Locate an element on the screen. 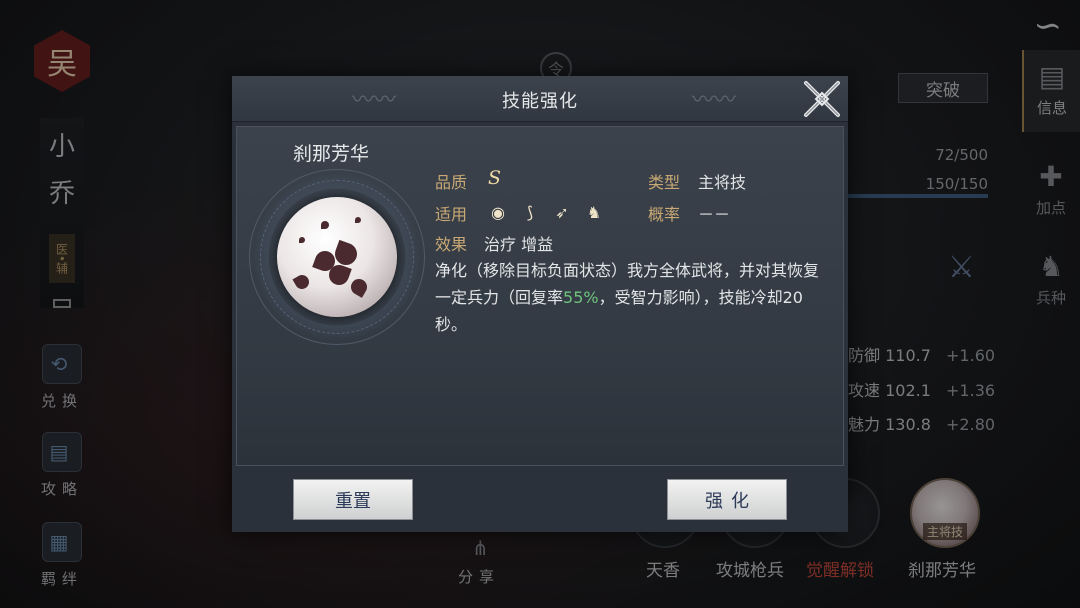  close-icon is located at coordinates (822, 99).